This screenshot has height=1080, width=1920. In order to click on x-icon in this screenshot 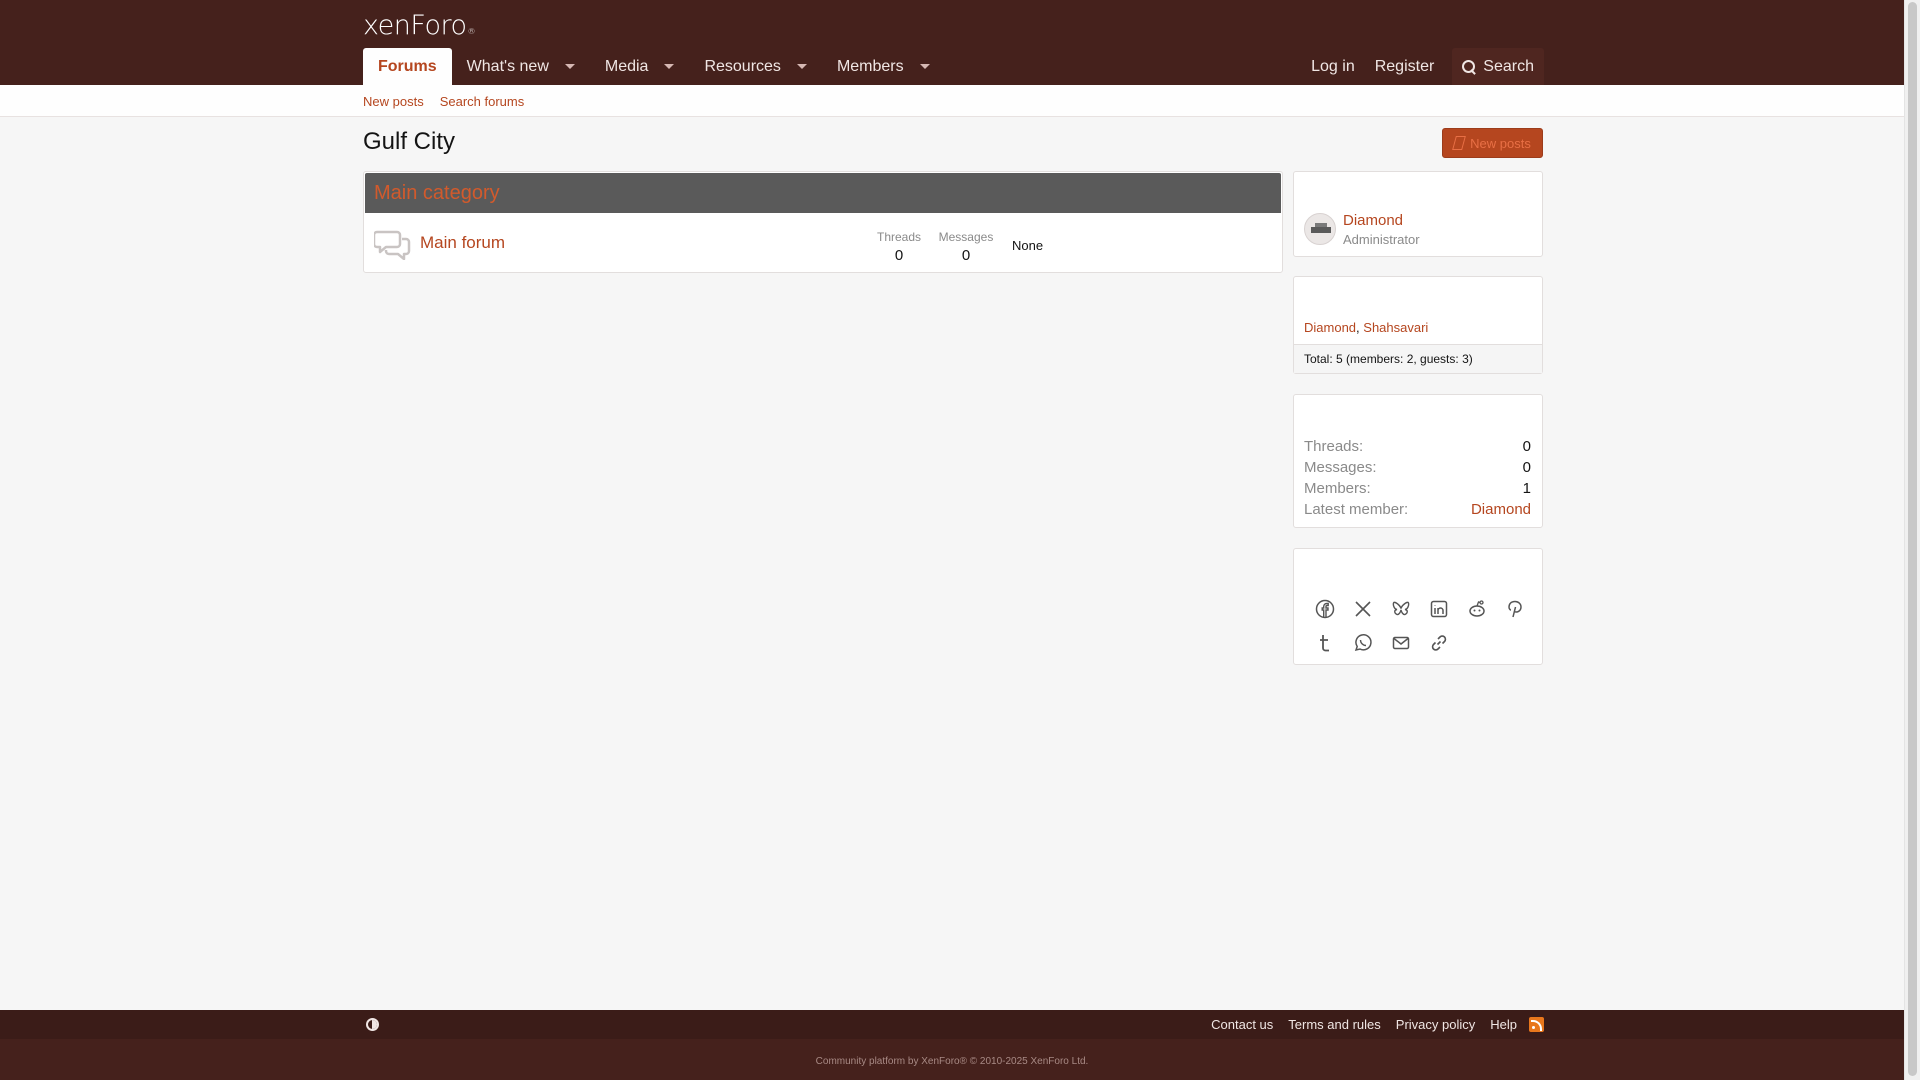, I will do `click(1363, 609)`.